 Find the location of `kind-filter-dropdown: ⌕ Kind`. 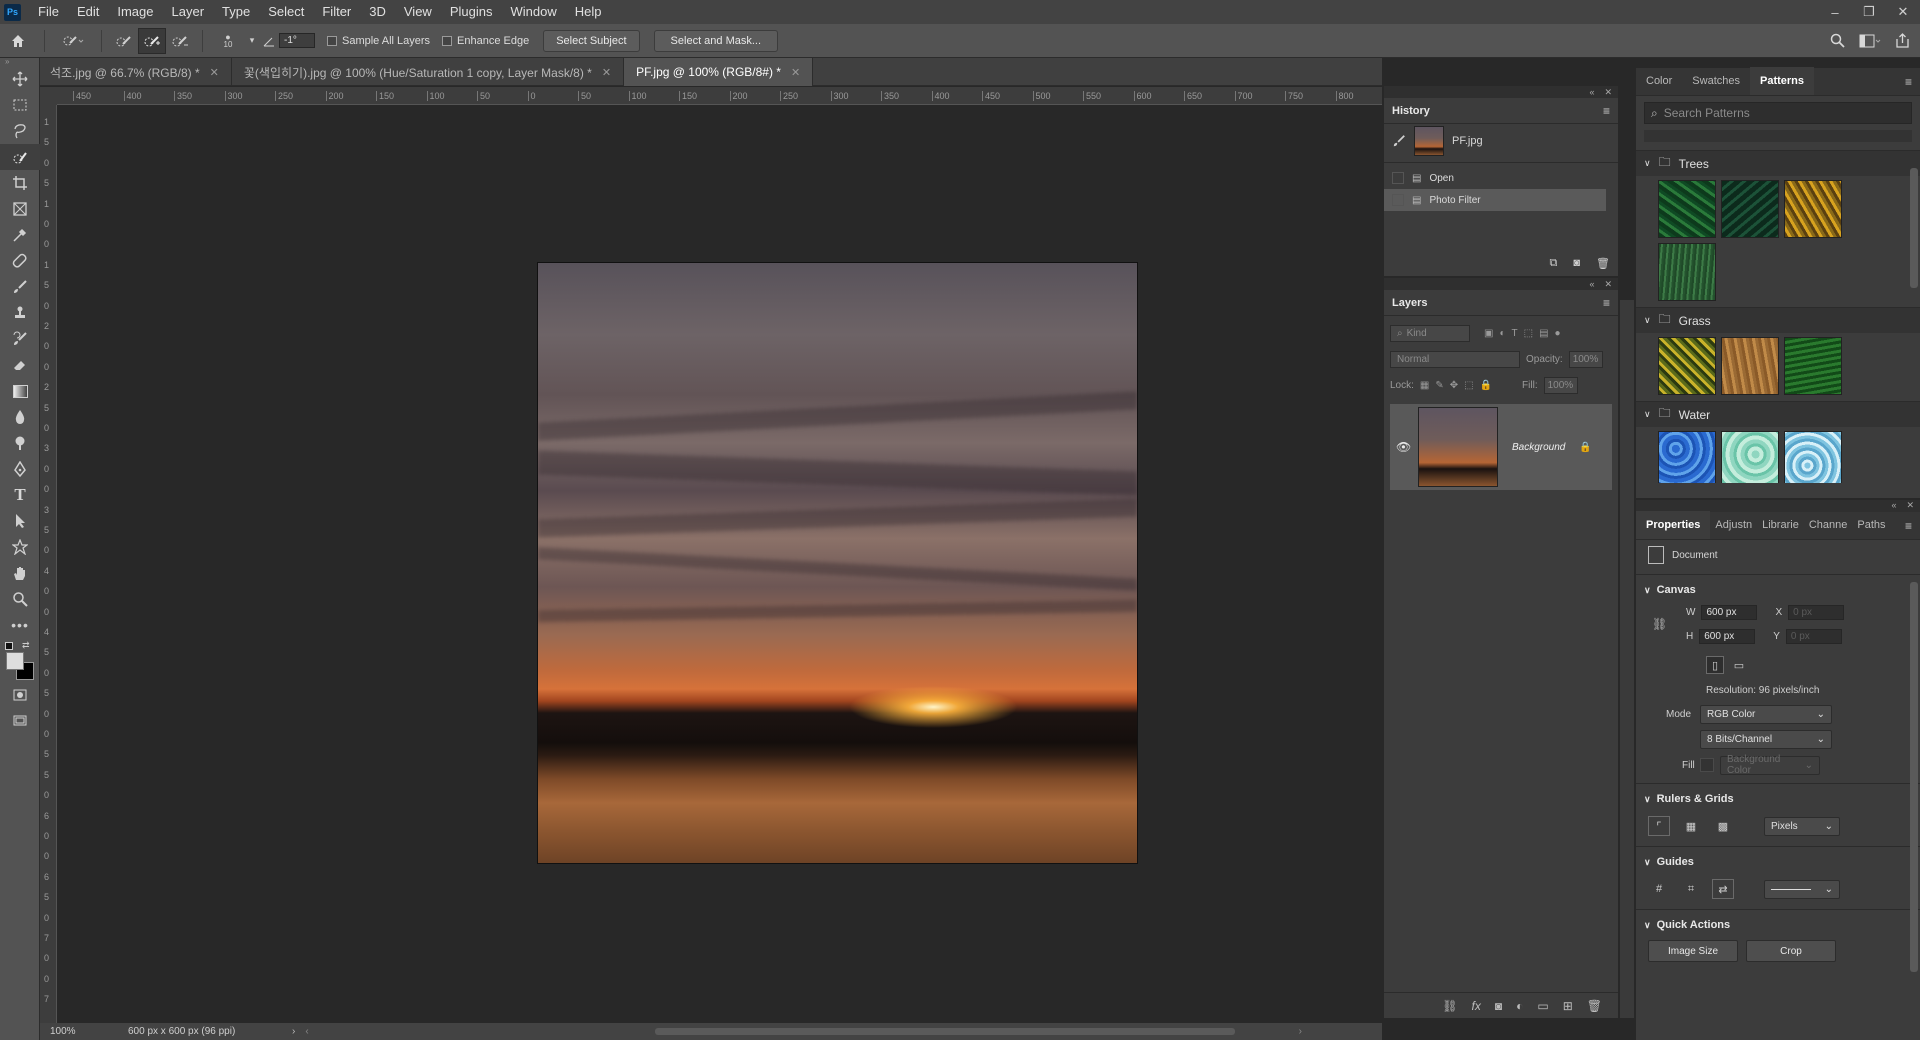

kind-filter-dropdown: ⌕ Kind is located at coordinates (1430, 333).